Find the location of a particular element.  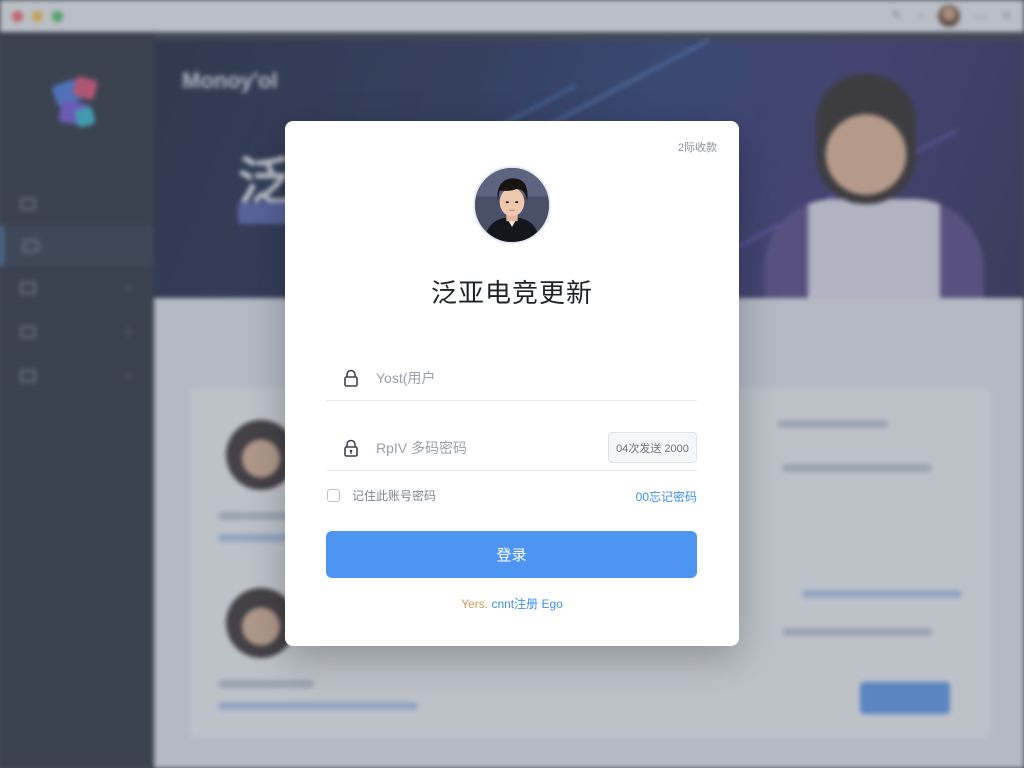

lock-keyhole-icon is located at coordinates (351, 448).